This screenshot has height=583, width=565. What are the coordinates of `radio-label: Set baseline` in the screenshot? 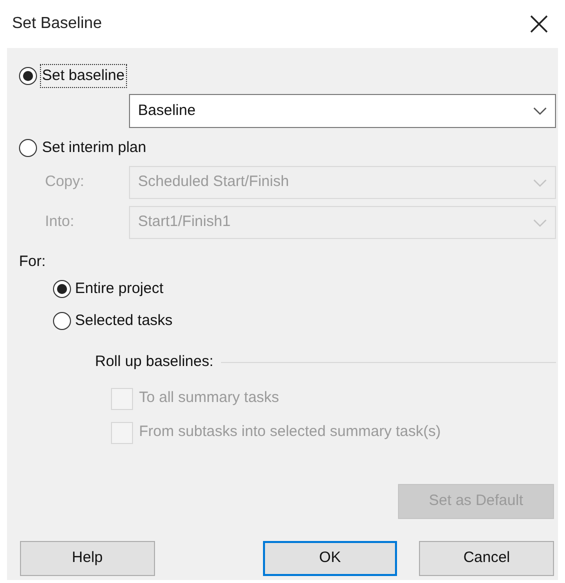 It's located at (83, 76).